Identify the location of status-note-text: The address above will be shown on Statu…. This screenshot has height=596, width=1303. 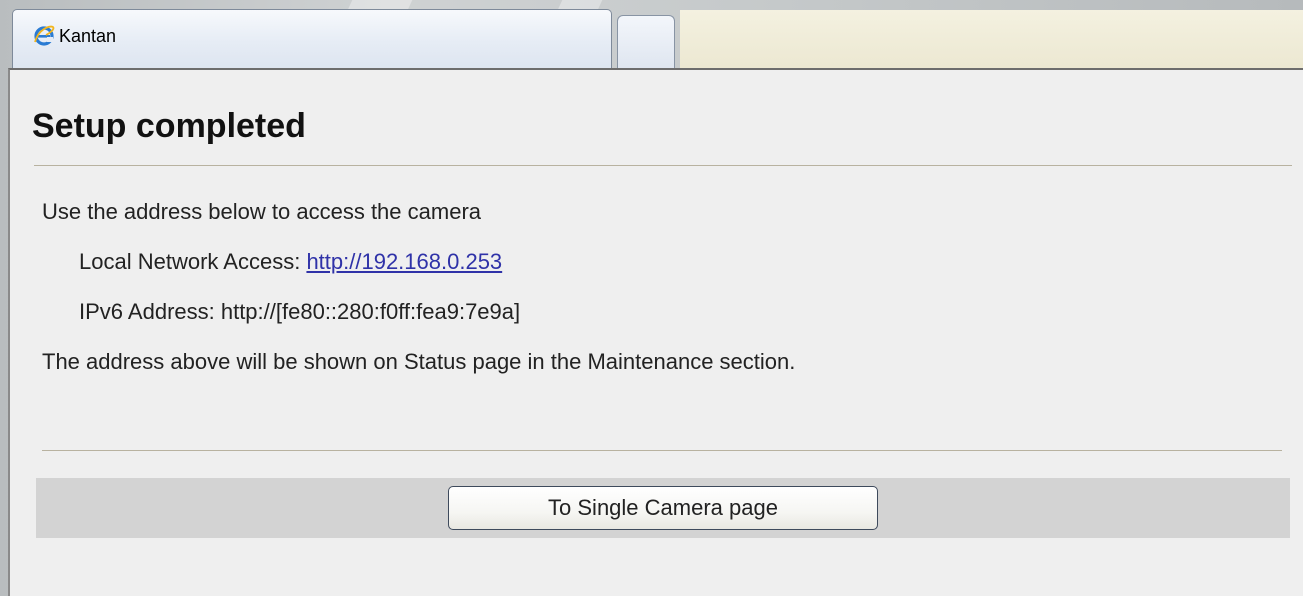
(419, 361).